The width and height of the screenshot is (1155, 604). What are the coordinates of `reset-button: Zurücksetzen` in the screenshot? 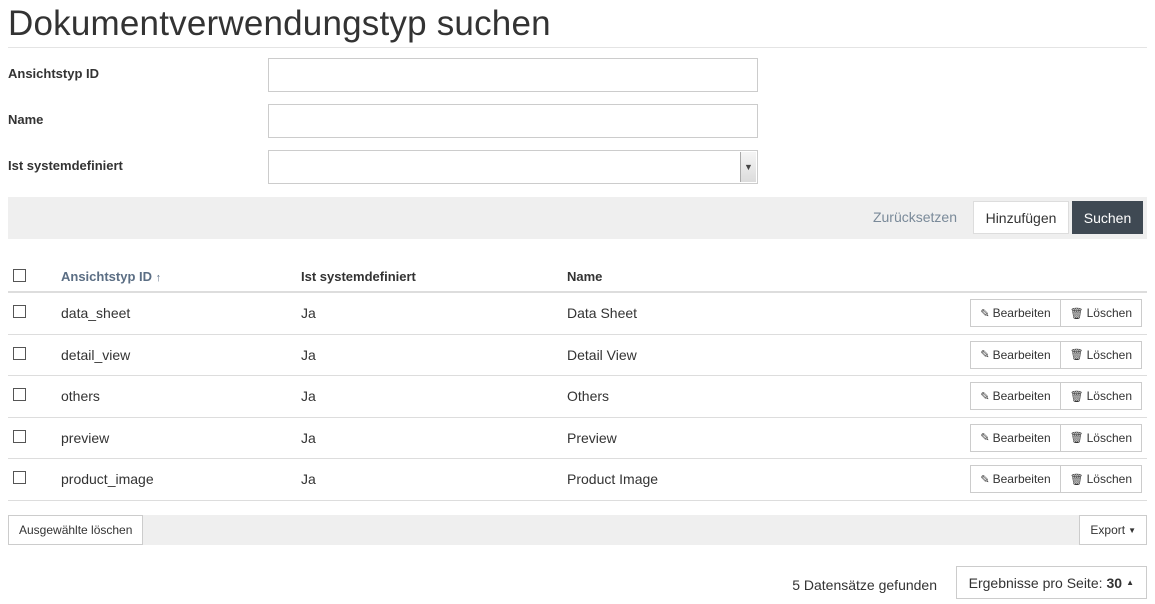 It's located at (915, 217).